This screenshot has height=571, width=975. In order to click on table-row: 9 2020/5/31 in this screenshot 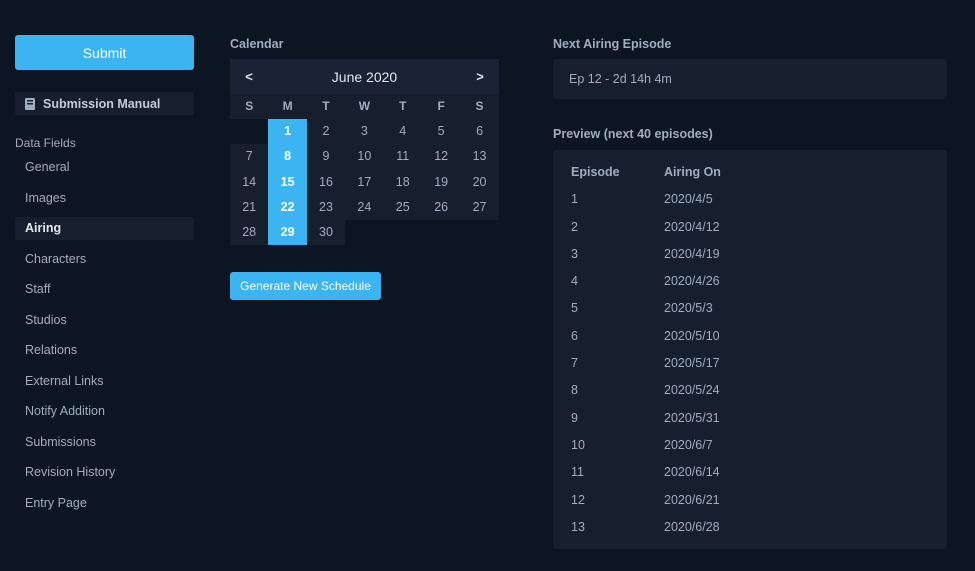, I will do `click(759, 418)`.